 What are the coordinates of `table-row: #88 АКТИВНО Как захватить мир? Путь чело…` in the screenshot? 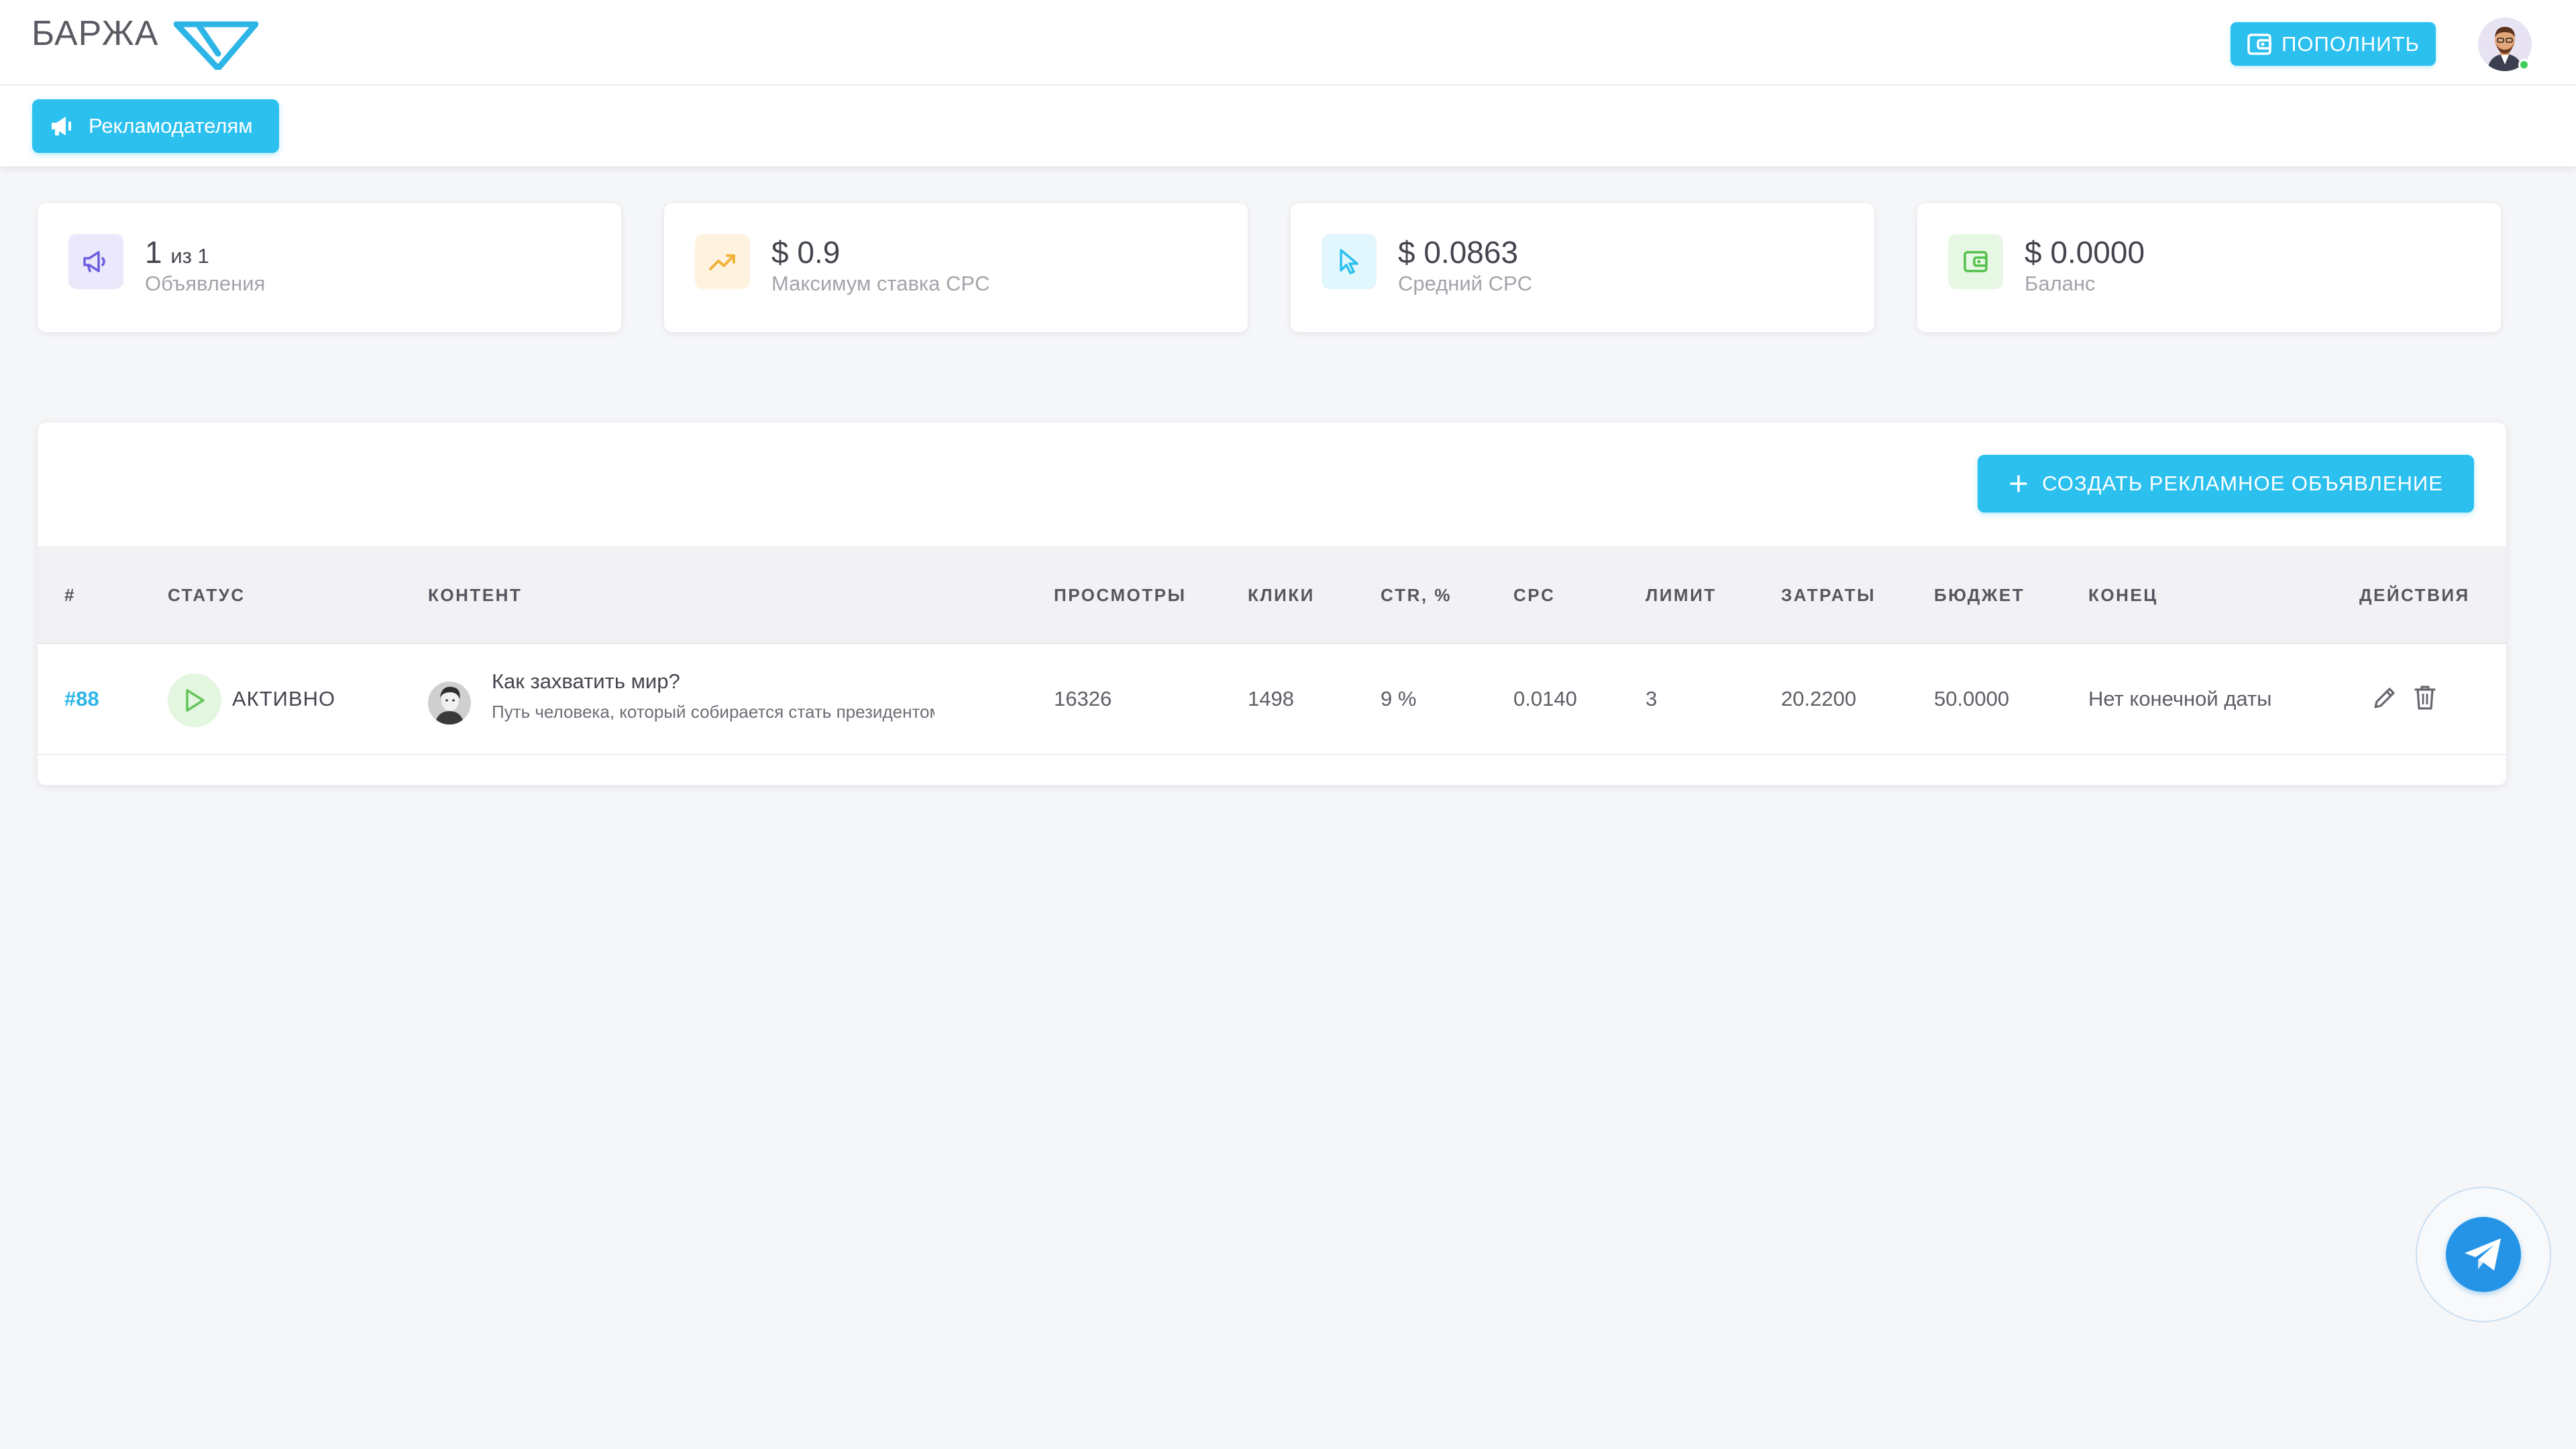 It's located at (1272, 700).